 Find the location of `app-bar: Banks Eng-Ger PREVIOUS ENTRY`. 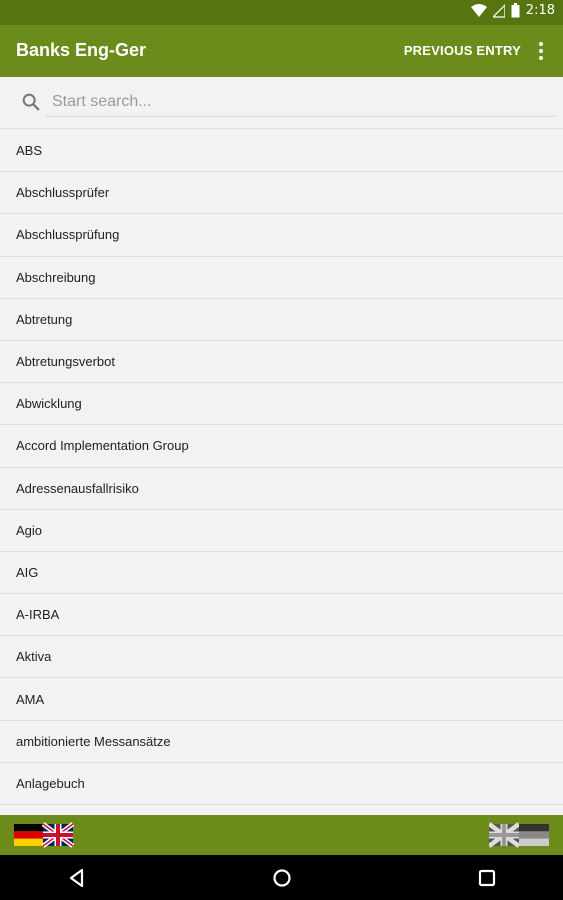

app-bar: Banks Eng-Ger PREVIOUS ENTRY is located at coordinates (281, 51).